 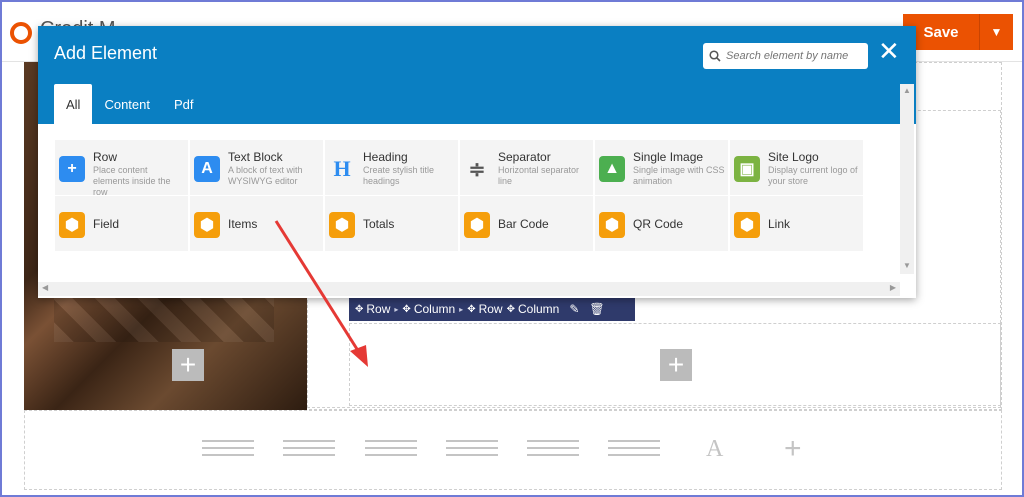 What do you see at coordinates (105, 157) in the screenshot?
I see `element-name: Row` at bounding box center [105, 157].